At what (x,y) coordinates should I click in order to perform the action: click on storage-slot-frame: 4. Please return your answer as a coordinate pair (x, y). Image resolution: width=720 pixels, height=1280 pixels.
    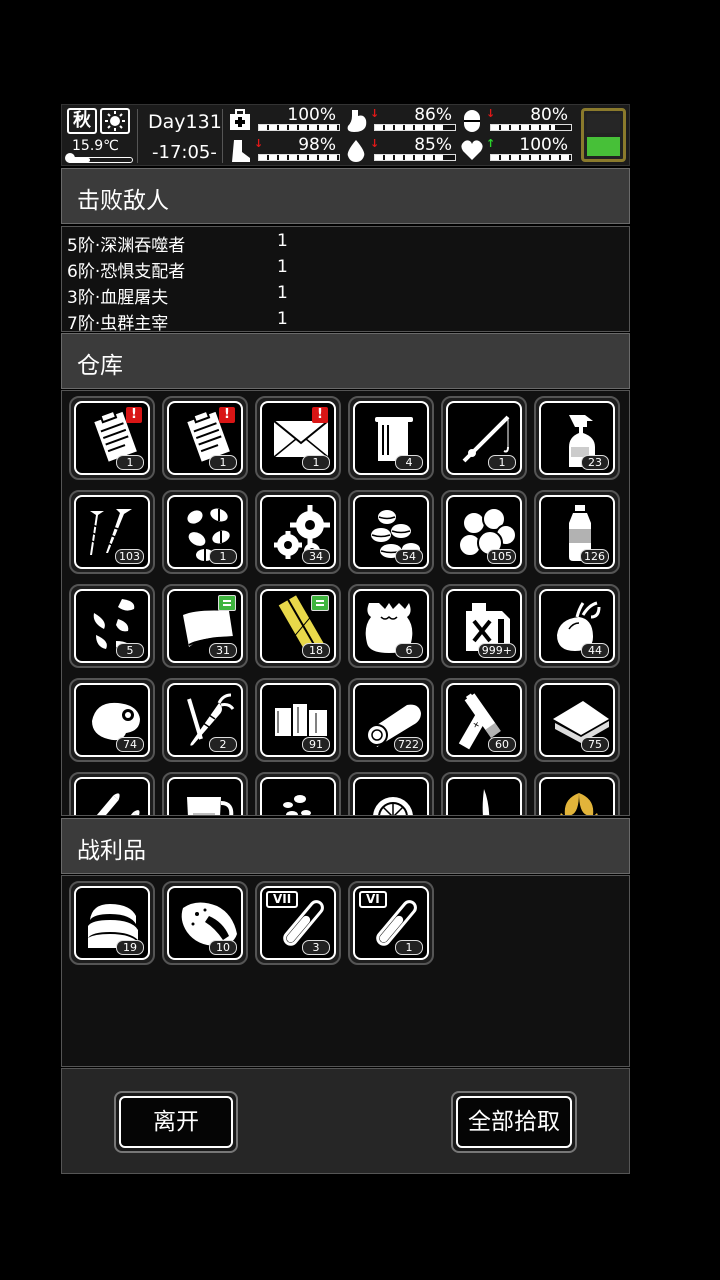
    Looking at the image, I should click on (391, 438).